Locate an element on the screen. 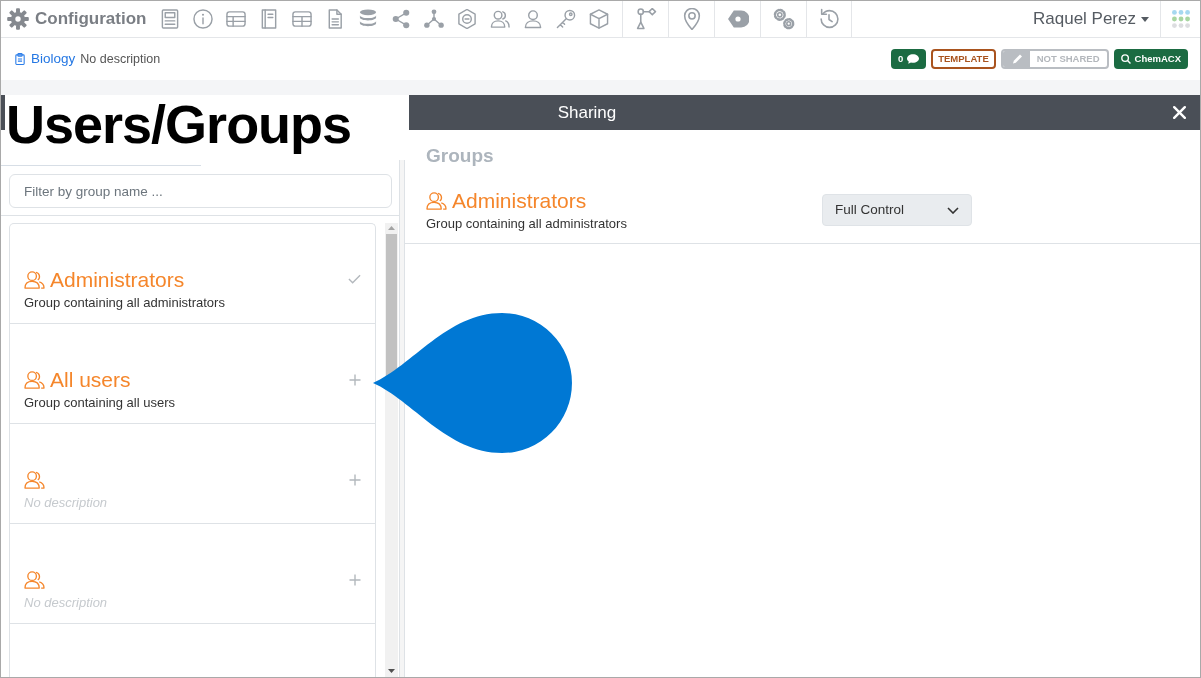 This screenshot has height=678, width=1201. chevron-down-icon is located at coordinates (953, 210).